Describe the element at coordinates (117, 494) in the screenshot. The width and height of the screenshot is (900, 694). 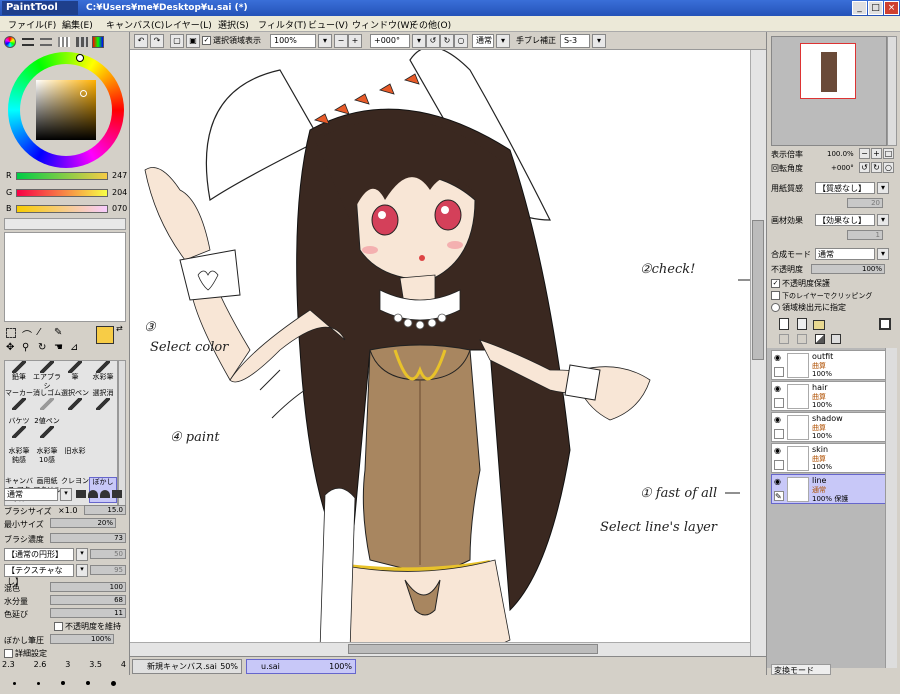
I see `edge-flat-icon` at that location.